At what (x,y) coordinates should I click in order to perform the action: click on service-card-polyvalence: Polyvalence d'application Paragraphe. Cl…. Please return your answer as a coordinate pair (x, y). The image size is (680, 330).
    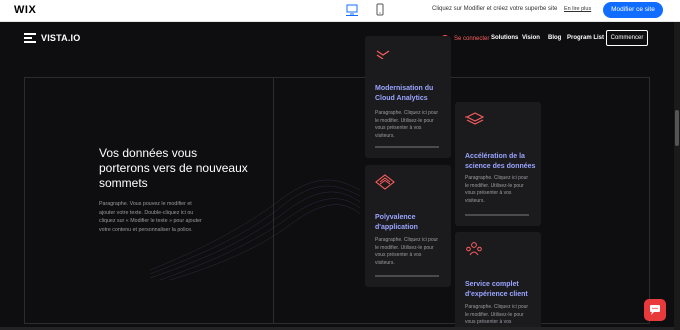
    Looking at the image, I should click on (408, 226).